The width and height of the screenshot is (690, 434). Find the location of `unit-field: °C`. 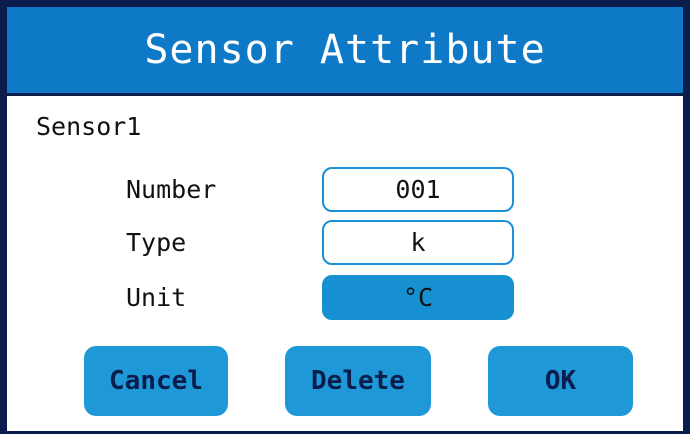

unit-field: °C is located at coordinates (418, 297).